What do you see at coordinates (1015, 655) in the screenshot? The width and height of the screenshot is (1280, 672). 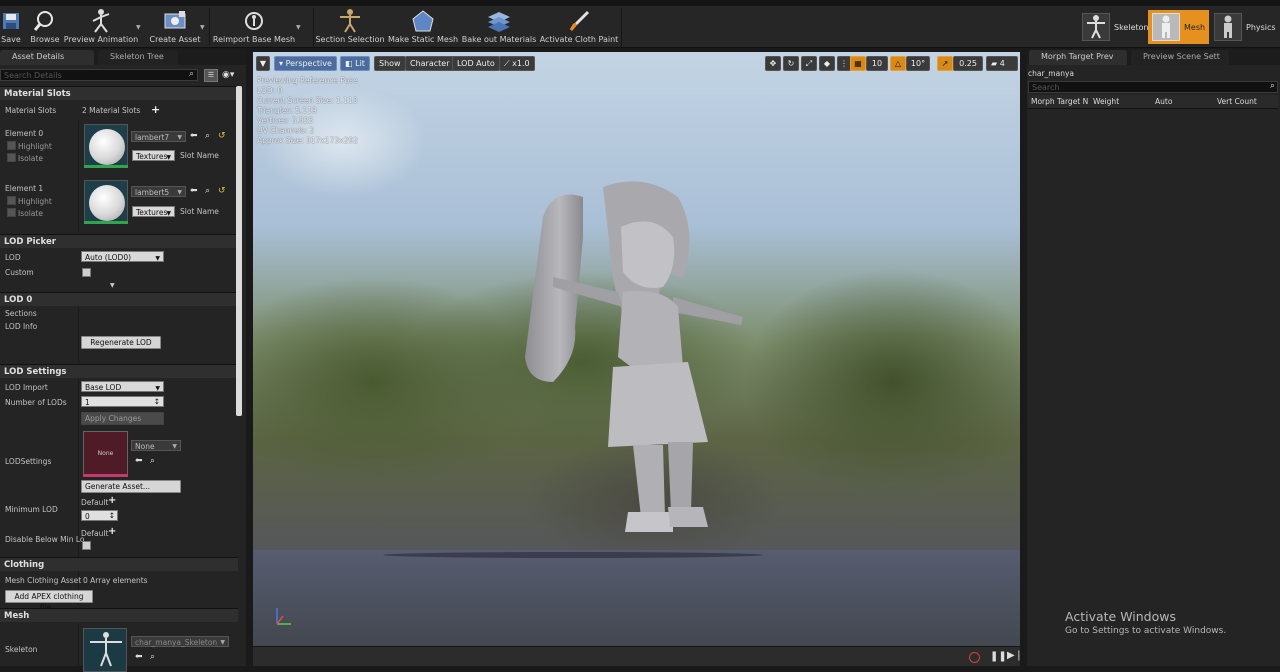 I see `step-forward-icon: ▶❘` at bounding box center [1015, 655].